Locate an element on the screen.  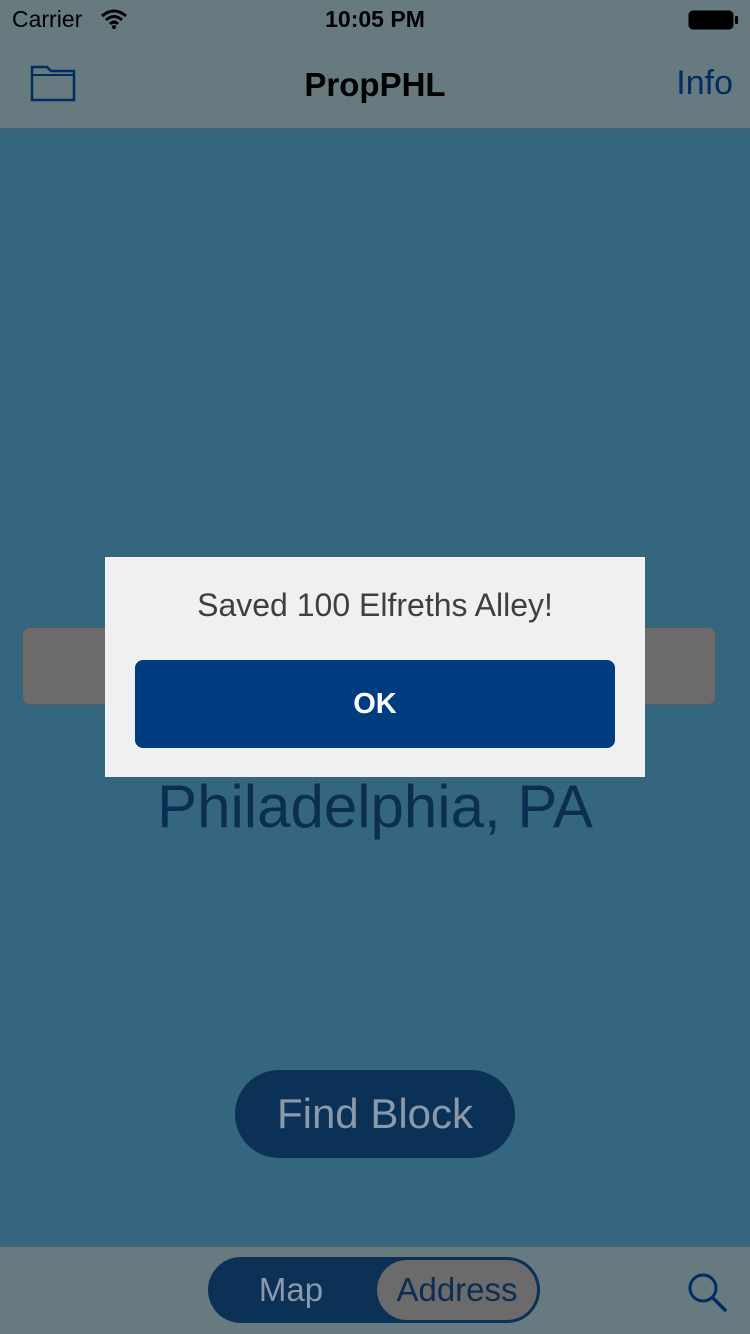
status-bar: Carrier 10:05 PM is located at coordinates (375, 20).